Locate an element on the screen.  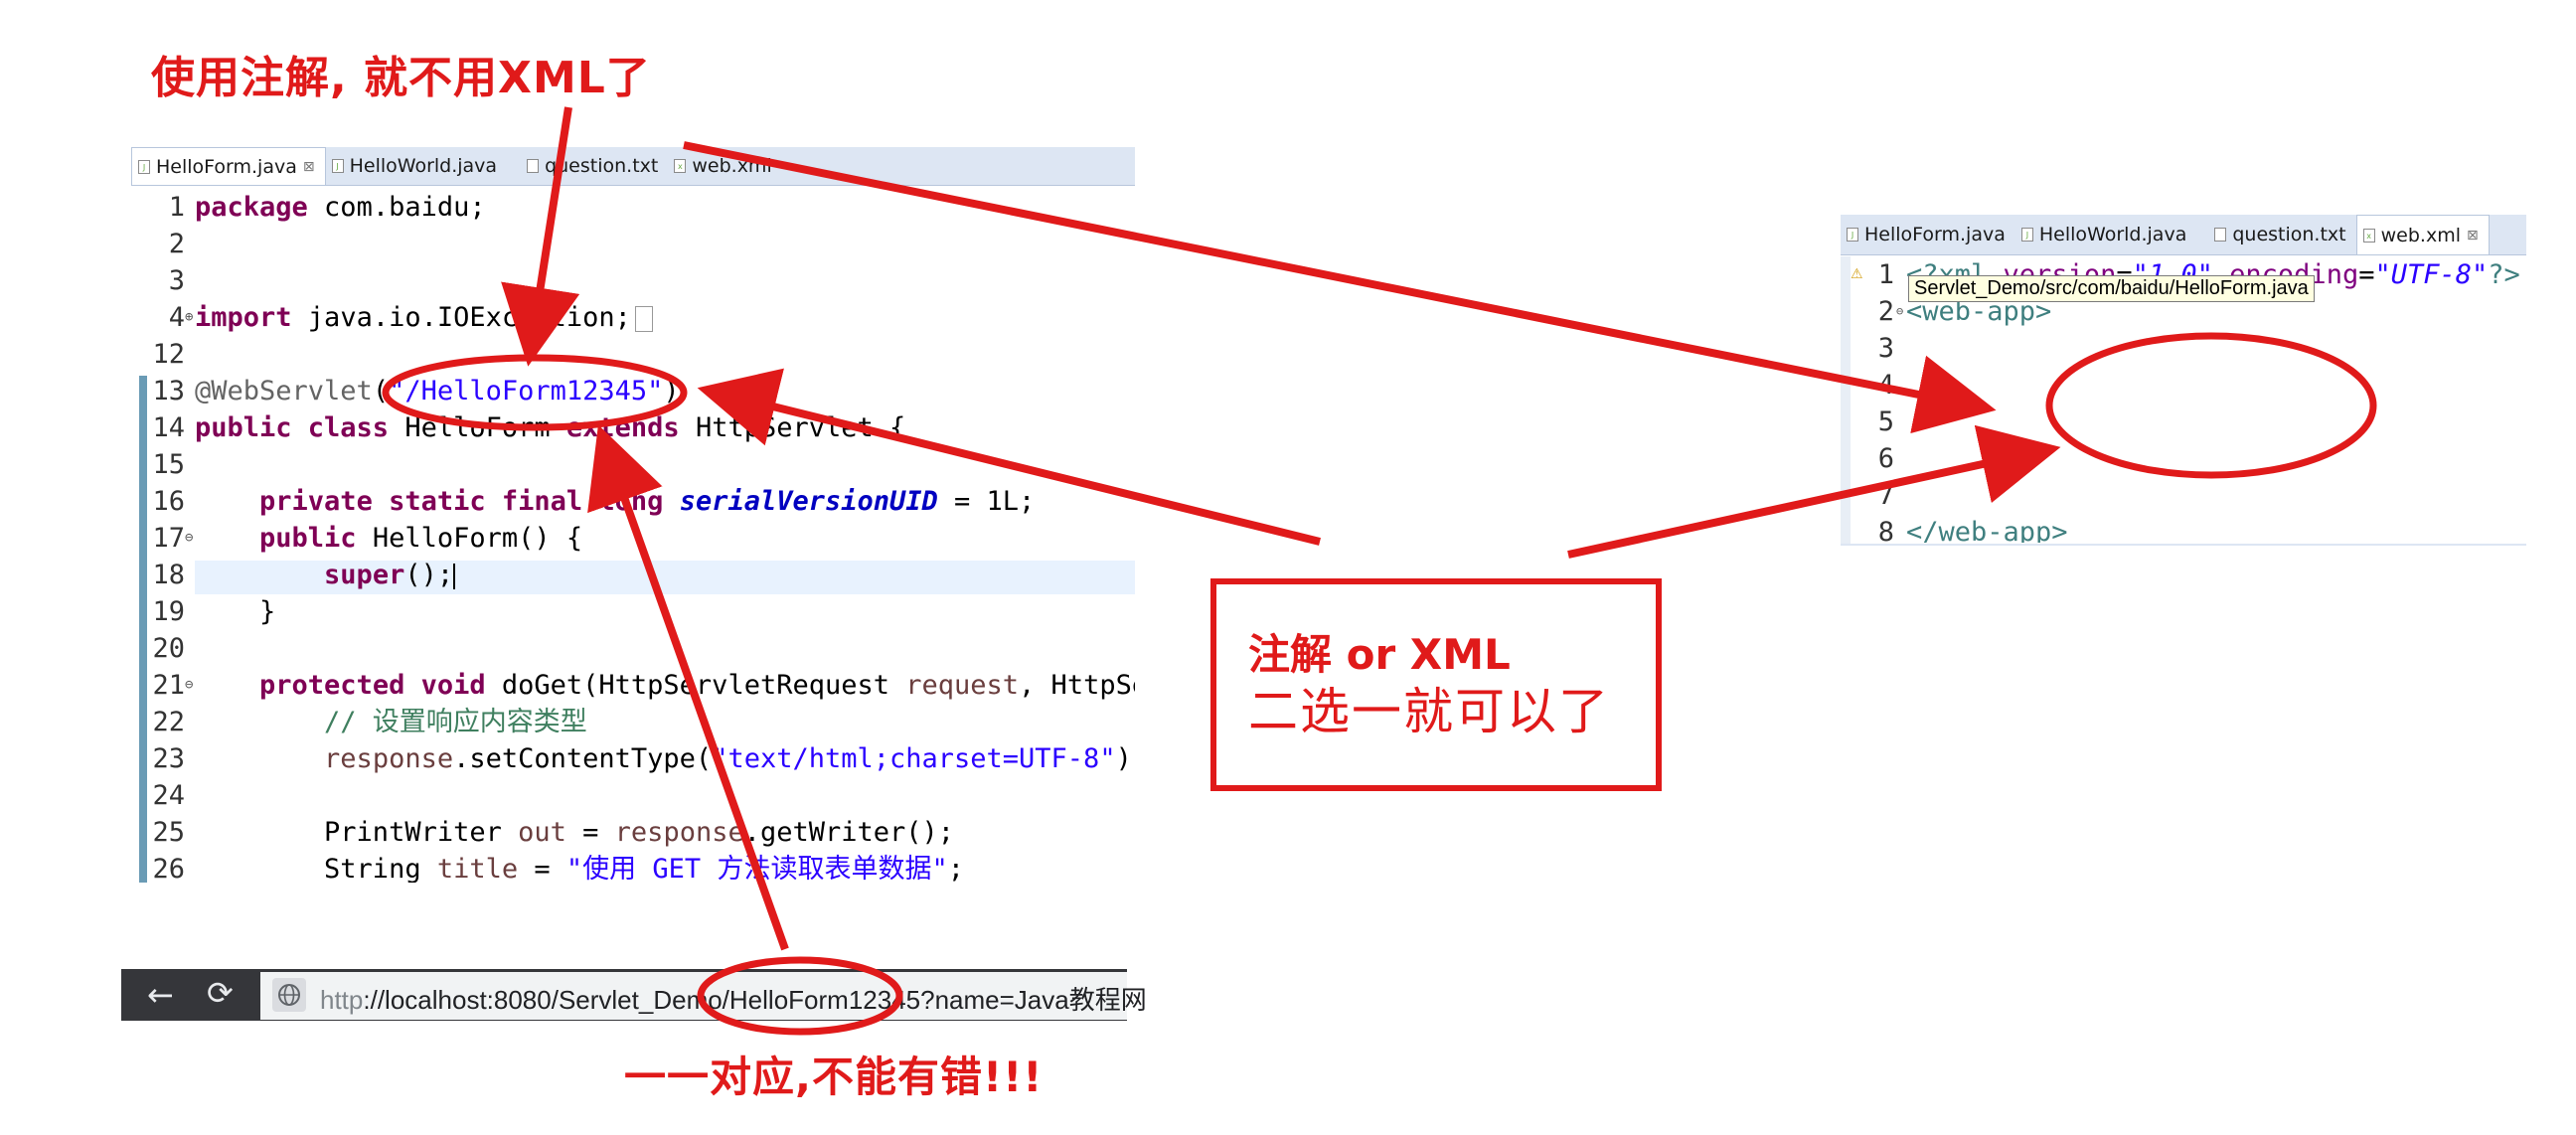
line-number: 14 is located at coordinates (168, 427).